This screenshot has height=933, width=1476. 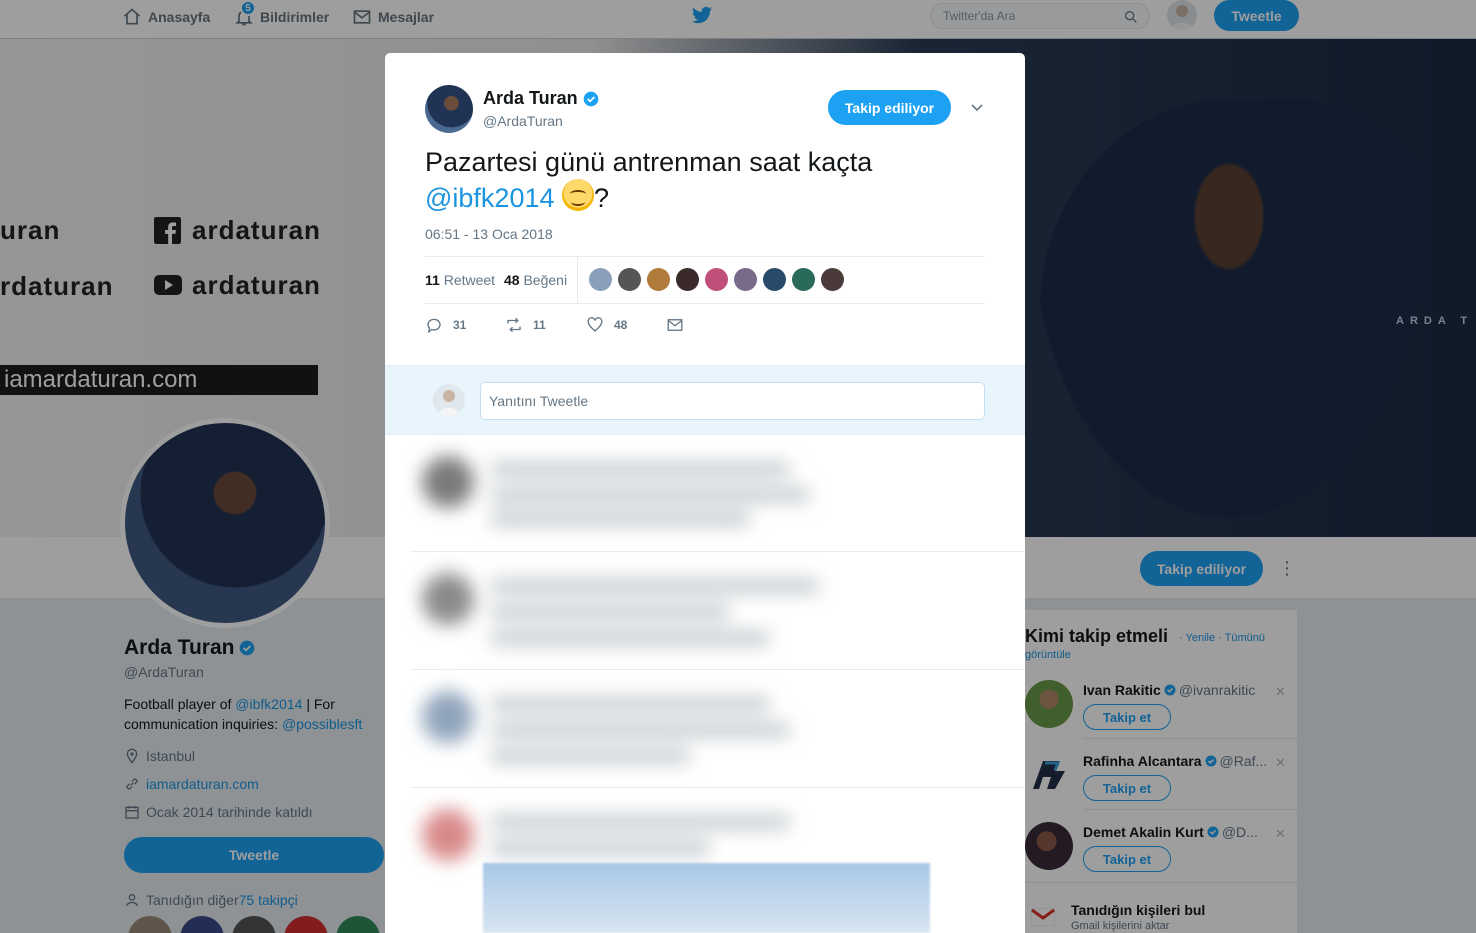 I want to click on reply-icon, so click(x=434, y=326).